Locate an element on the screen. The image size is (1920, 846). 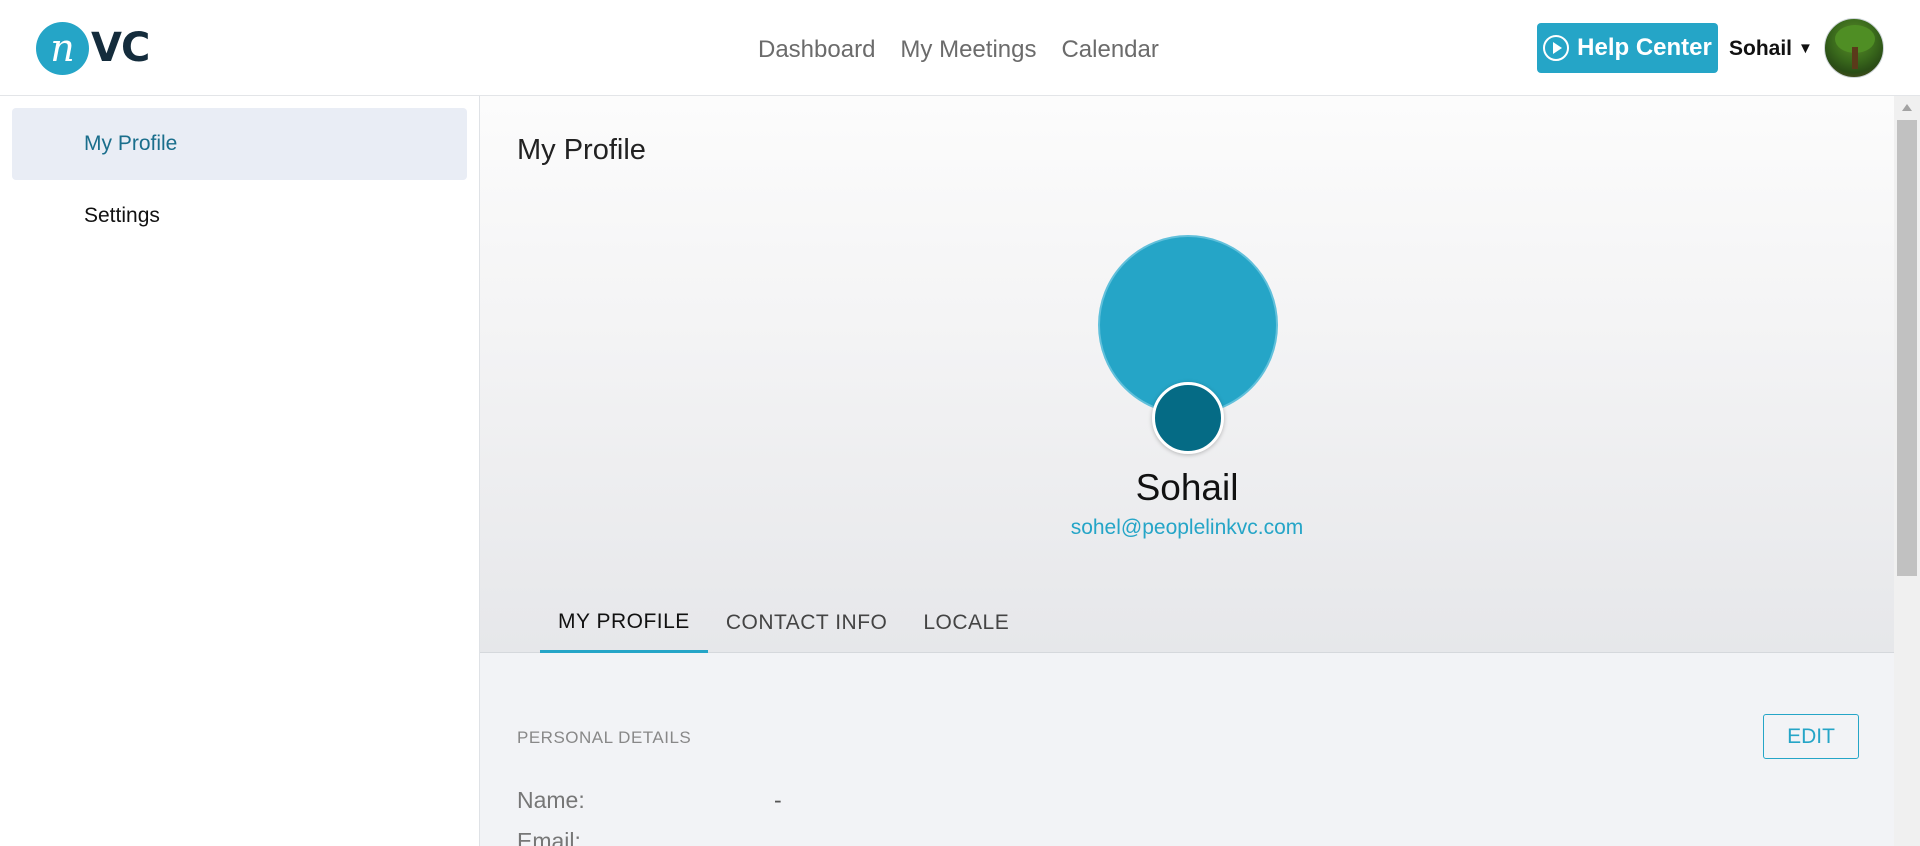
caret-down-icon: ▼ is located at coordinates (1805, 48).